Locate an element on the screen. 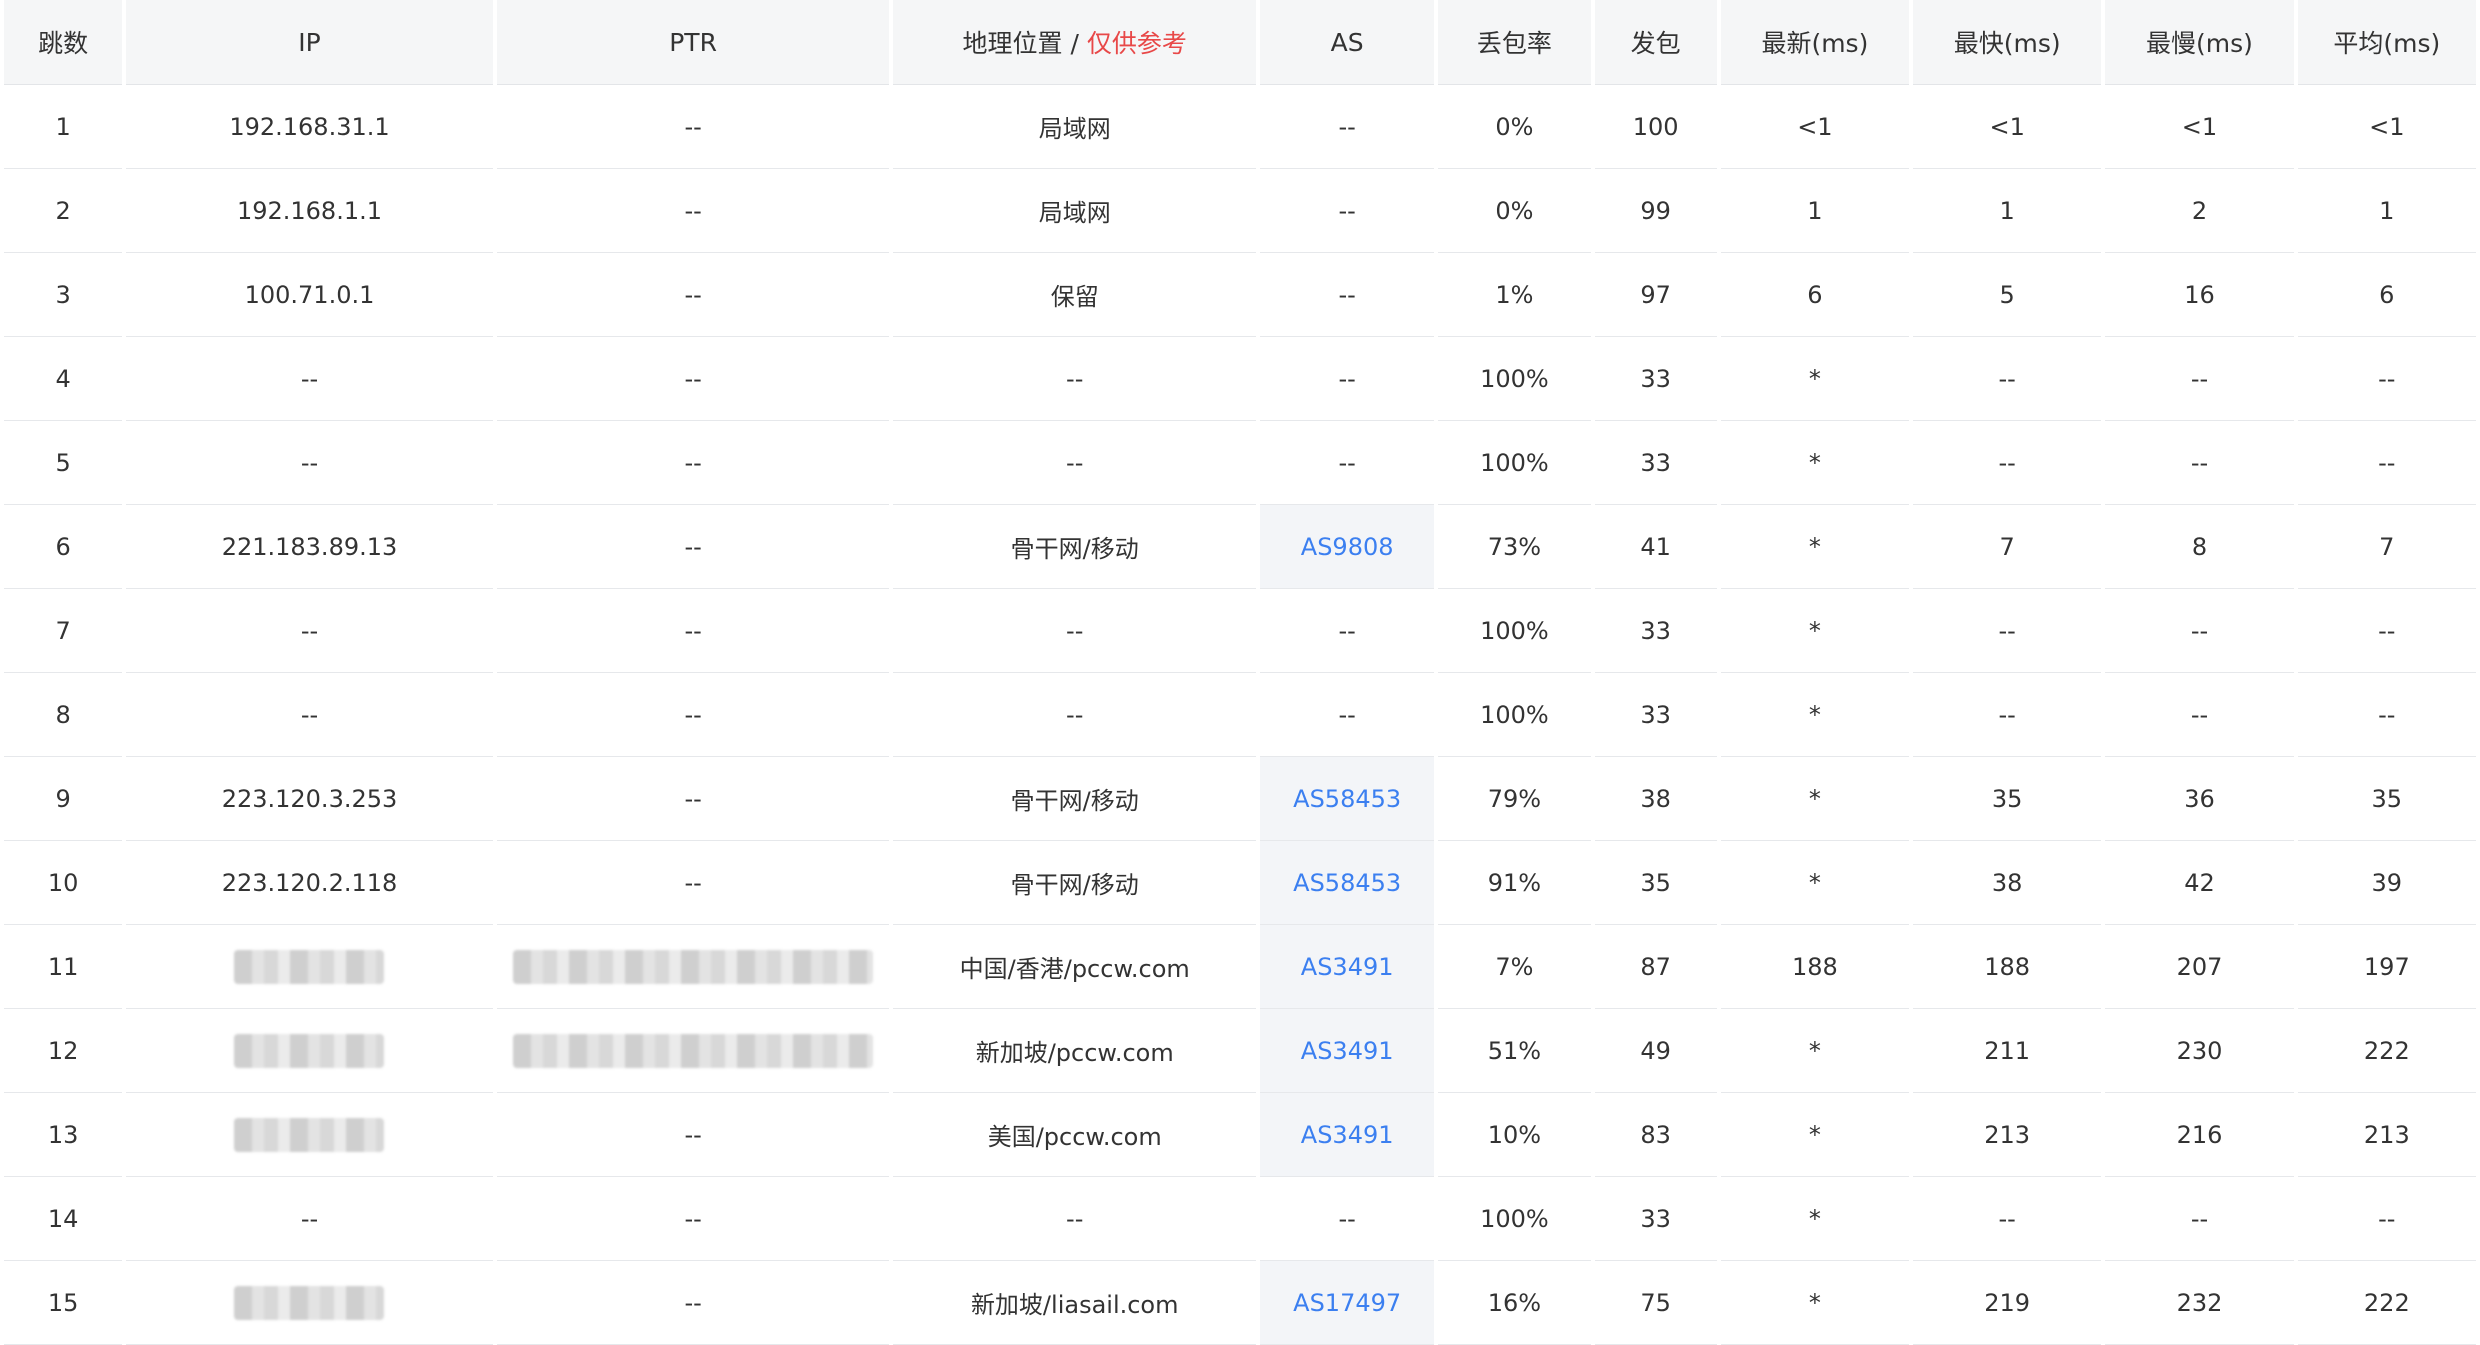  cell-loss: 10% is located at coordinates (1514, 1135).